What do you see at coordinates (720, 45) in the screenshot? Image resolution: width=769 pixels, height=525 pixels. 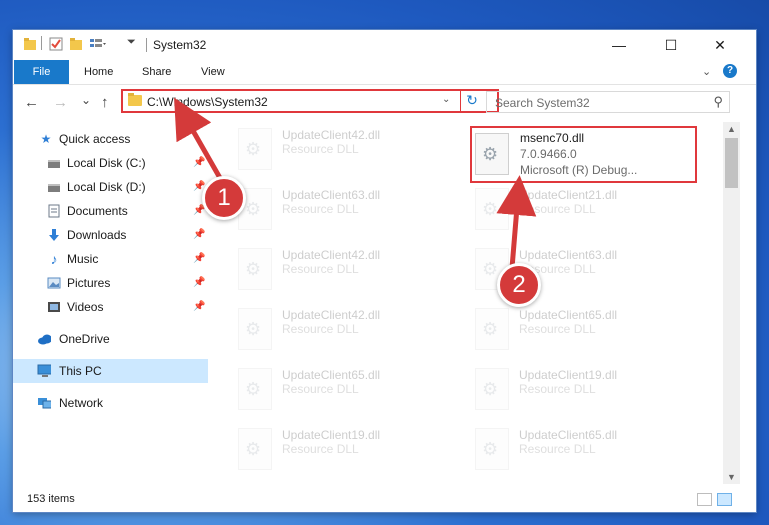 I see `close-button: ✕` at bounding box center [720, 45].